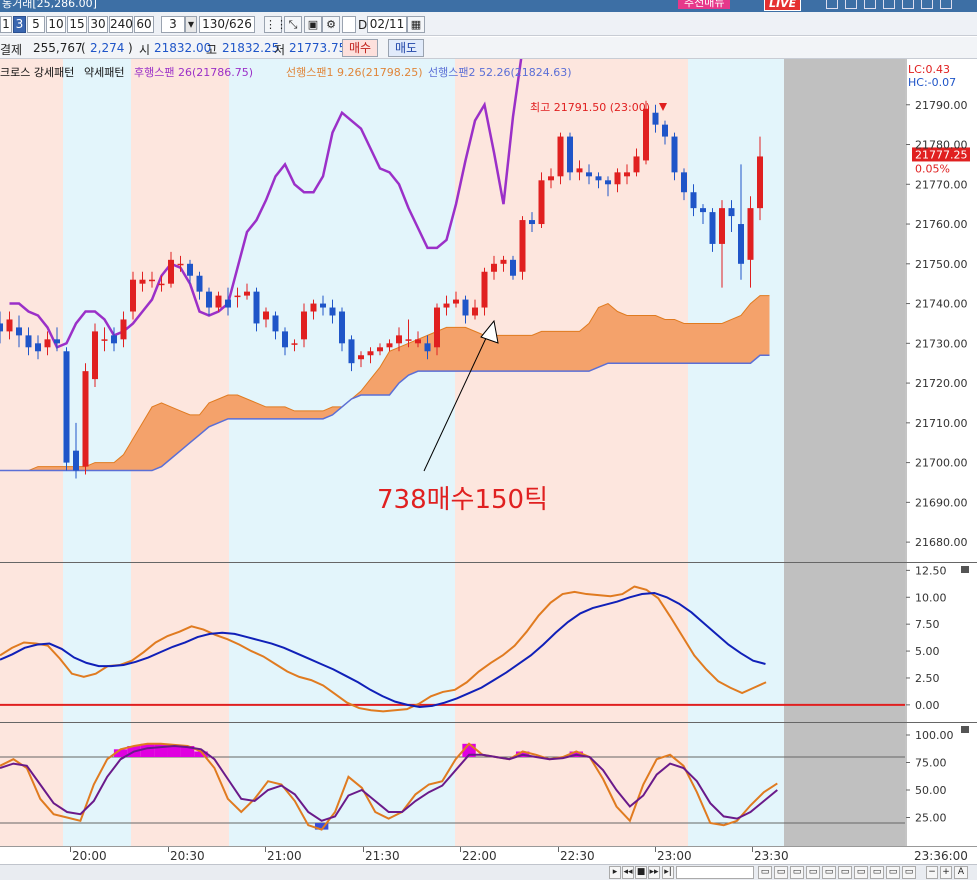  I want to click on close-icon, so click(946, 4).